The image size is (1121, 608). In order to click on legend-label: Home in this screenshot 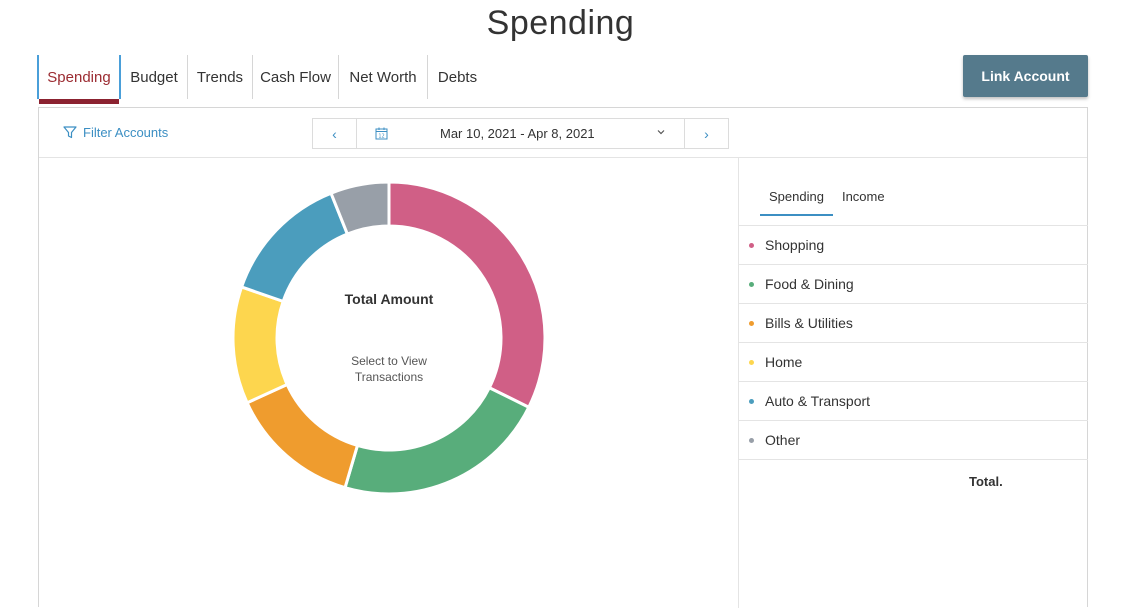, I will do `click(784, 362)`.